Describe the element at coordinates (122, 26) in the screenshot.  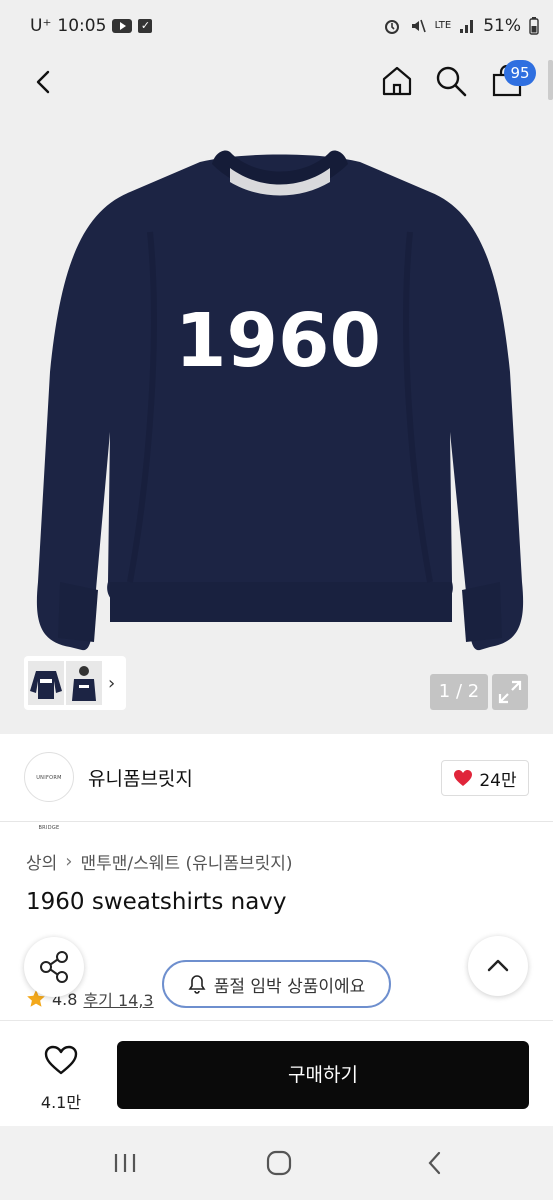
I see `youtube-icon` at that location.